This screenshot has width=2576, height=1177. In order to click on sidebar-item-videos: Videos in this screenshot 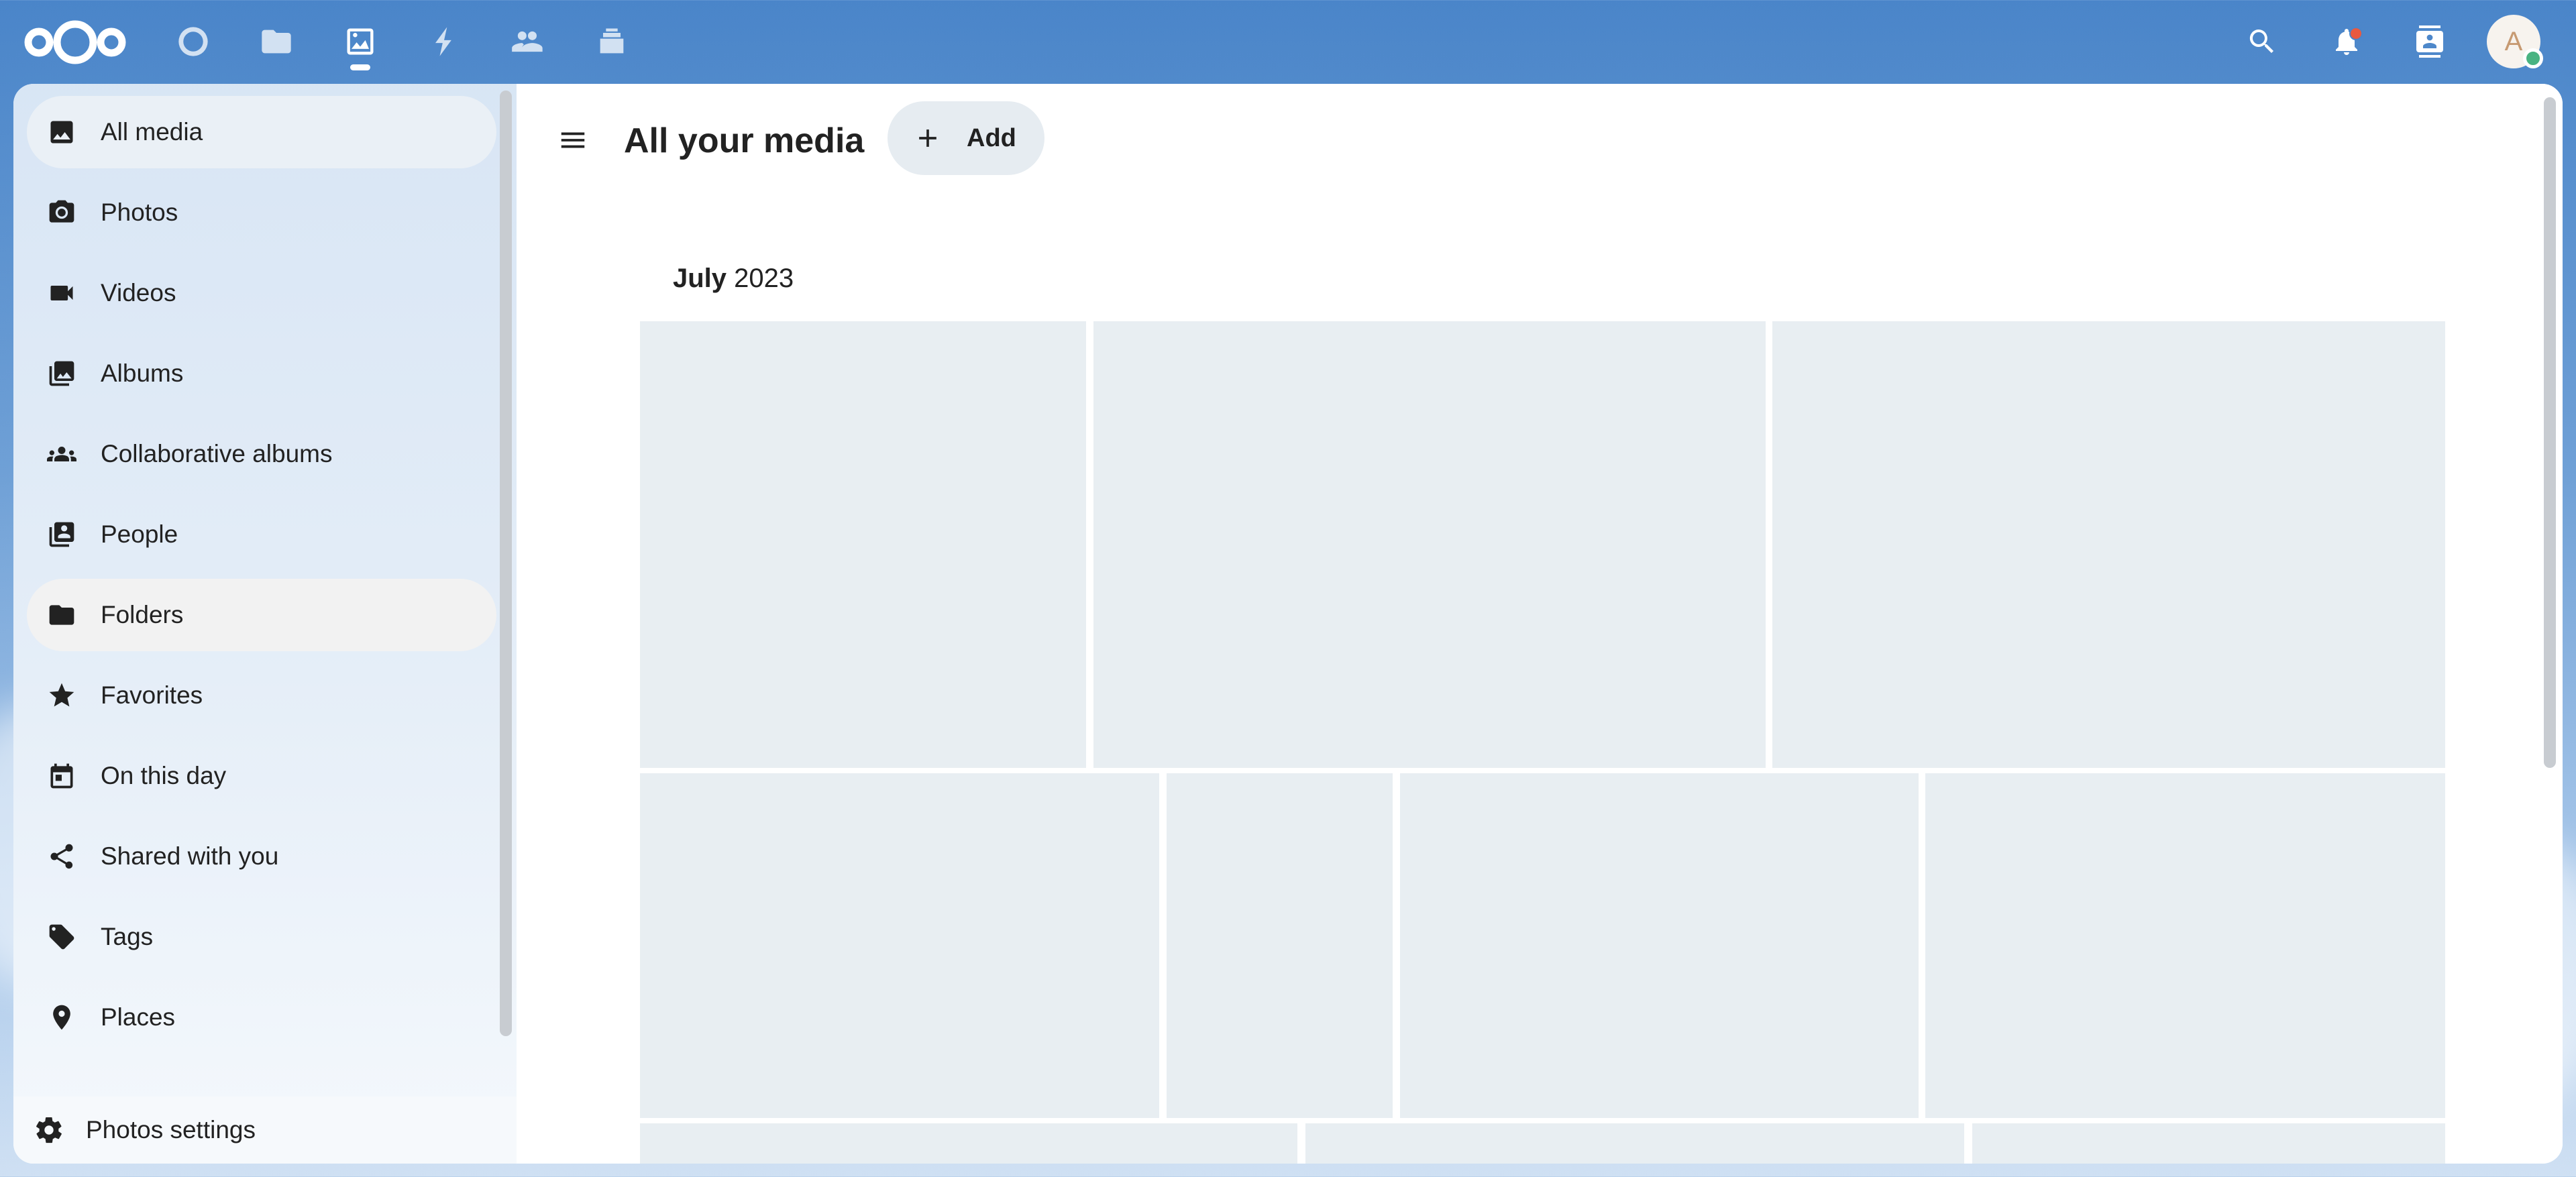, I will do `click(261, 293)`.